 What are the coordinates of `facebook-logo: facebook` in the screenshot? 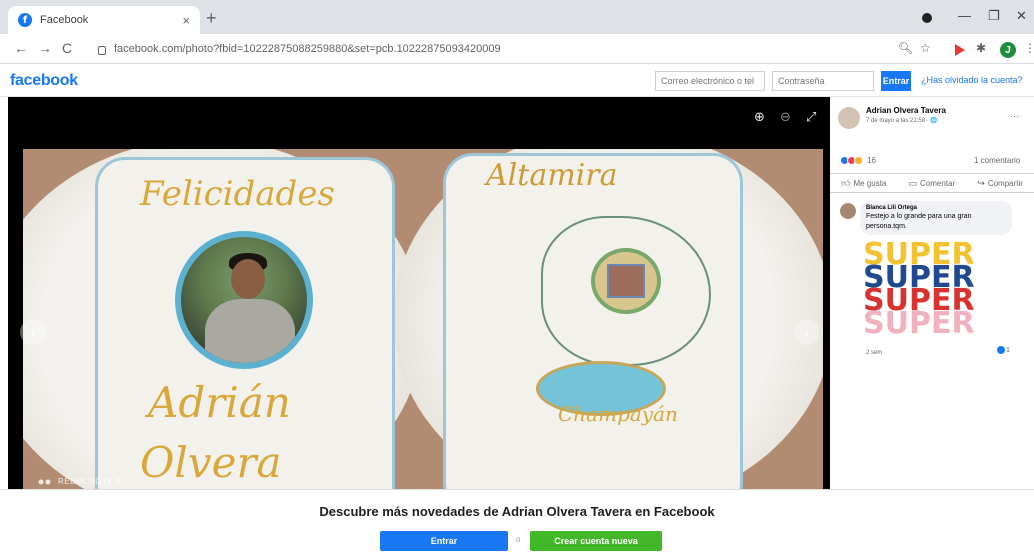 It's located at (44, 81).